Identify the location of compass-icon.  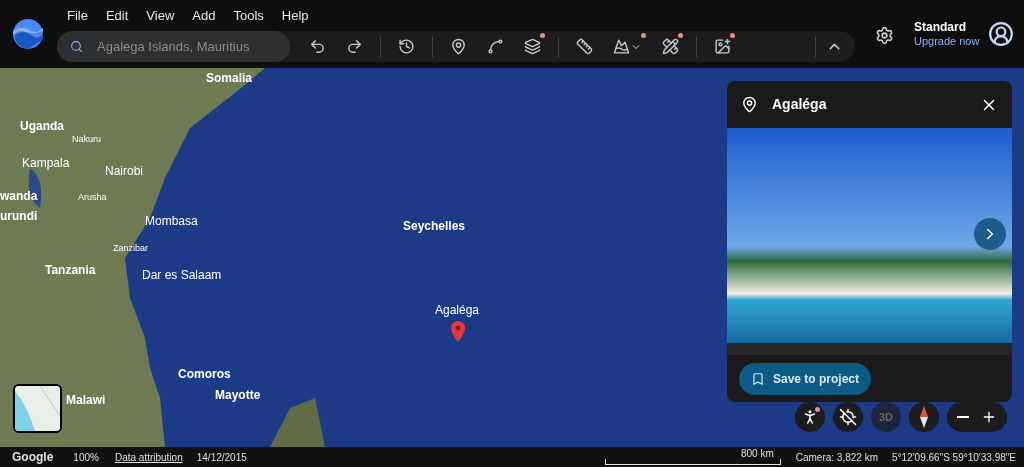
(924, 417).